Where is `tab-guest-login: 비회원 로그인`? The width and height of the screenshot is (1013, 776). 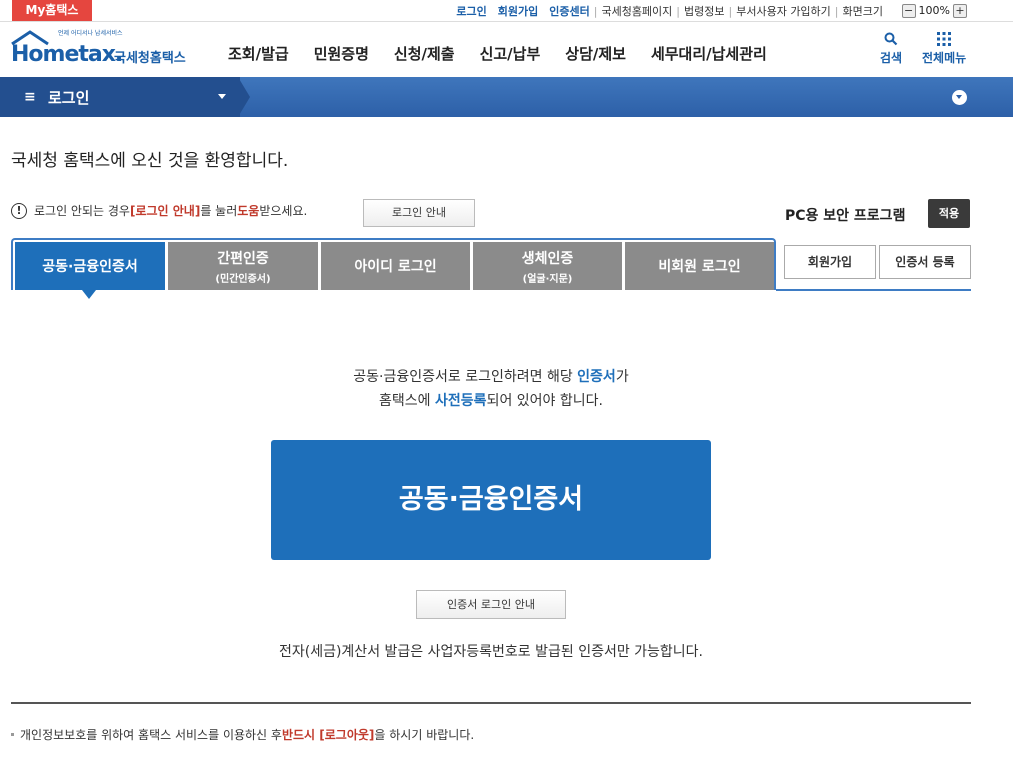
tab-guest-login: 비회원 로그인 is located at coordinates (699, 266).